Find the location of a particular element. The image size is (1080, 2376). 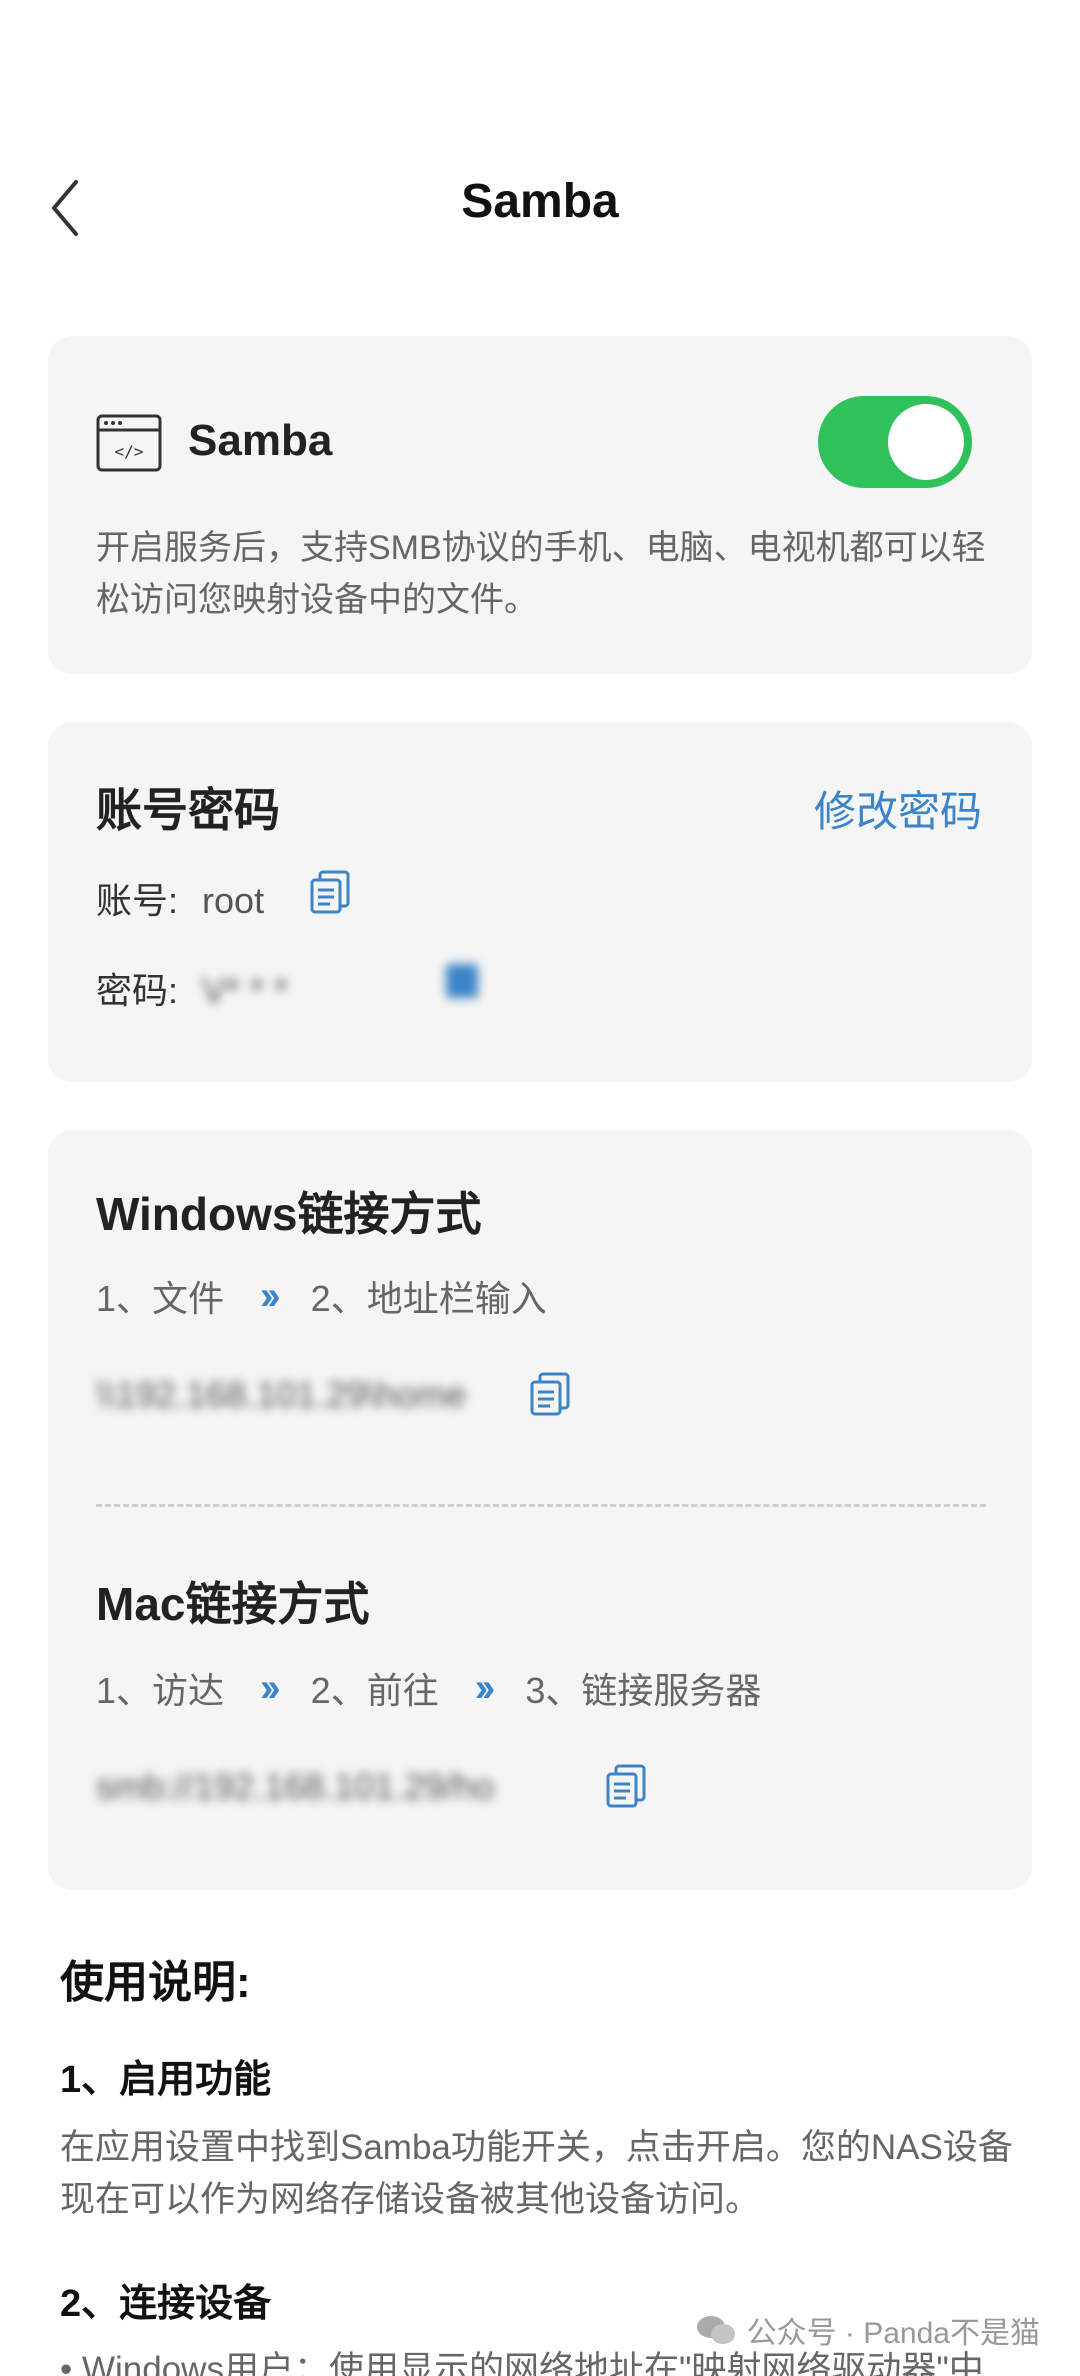

windows-address: \\192.168.101.29\home is located at coordinates (281, 1394).